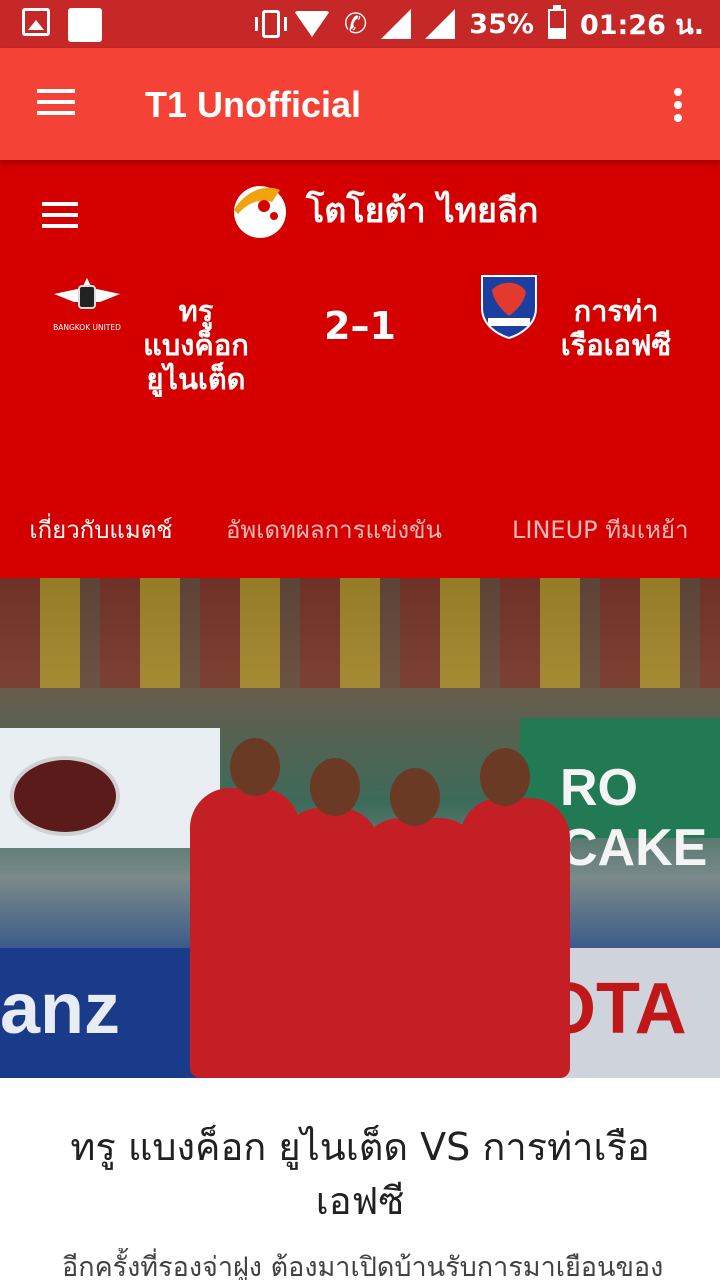  What do you see at coordinates (556, 22) in the screenshot?
I see `battery-icon` at bounding box center [556, 22].